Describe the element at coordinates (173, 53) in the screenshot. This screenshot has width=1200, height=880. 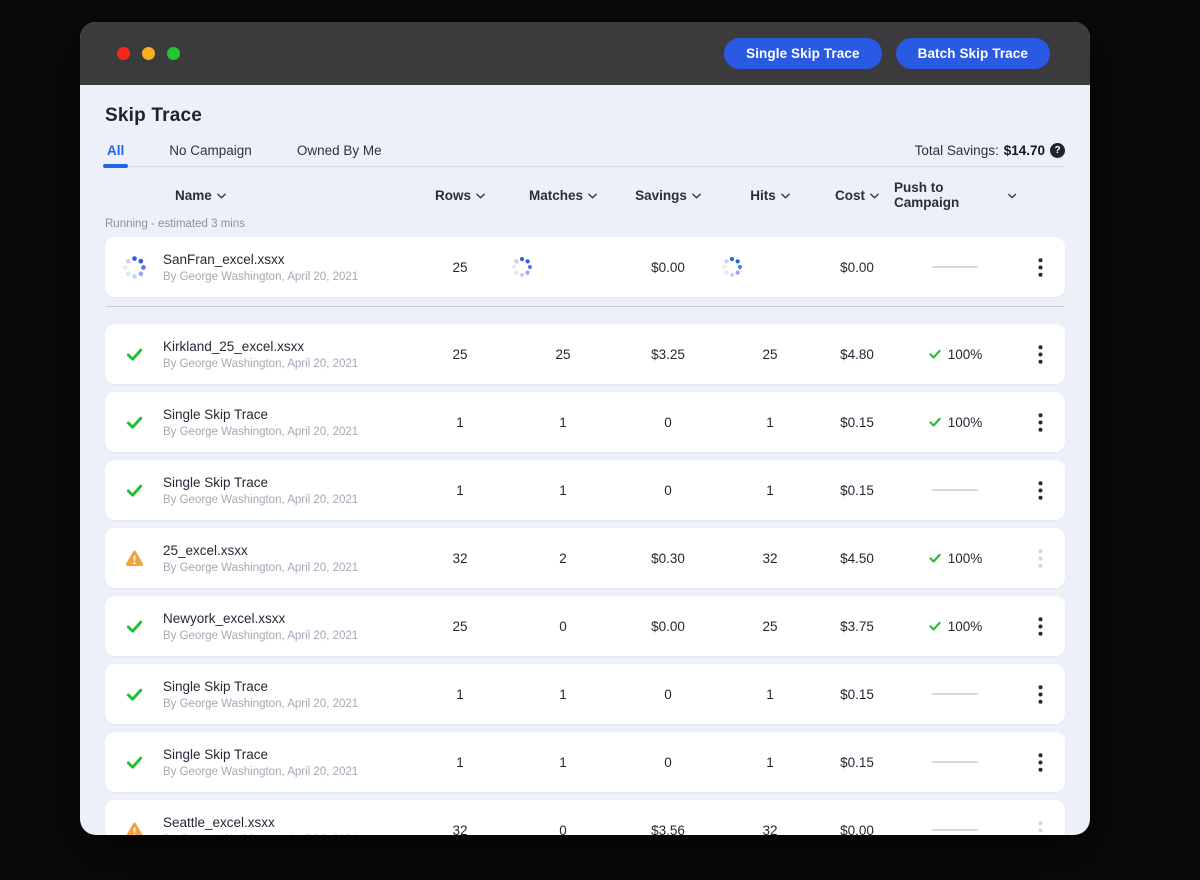
I see `fullscreen-window-button` at that location.